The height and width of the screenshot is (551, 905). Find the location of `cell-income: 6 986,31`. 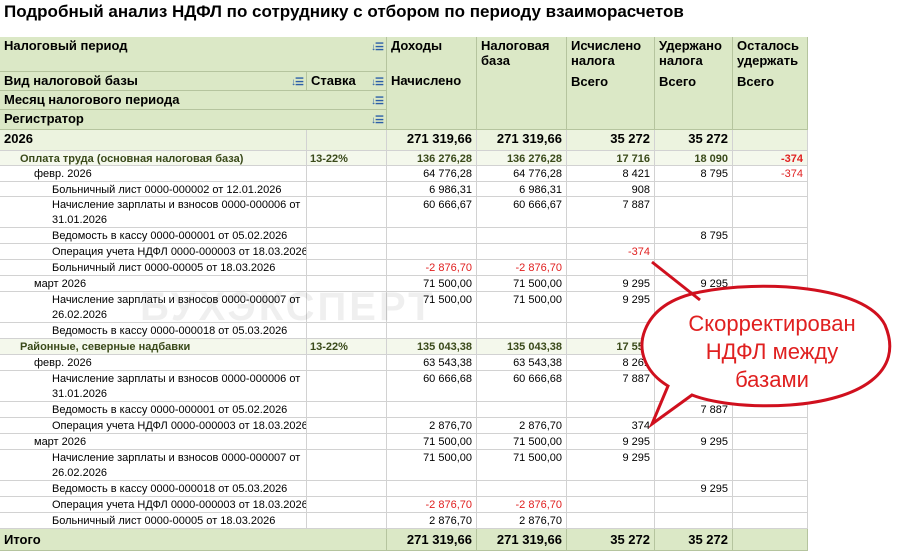

cell-income: 6 986,31 is located at coordinates (432, 189).